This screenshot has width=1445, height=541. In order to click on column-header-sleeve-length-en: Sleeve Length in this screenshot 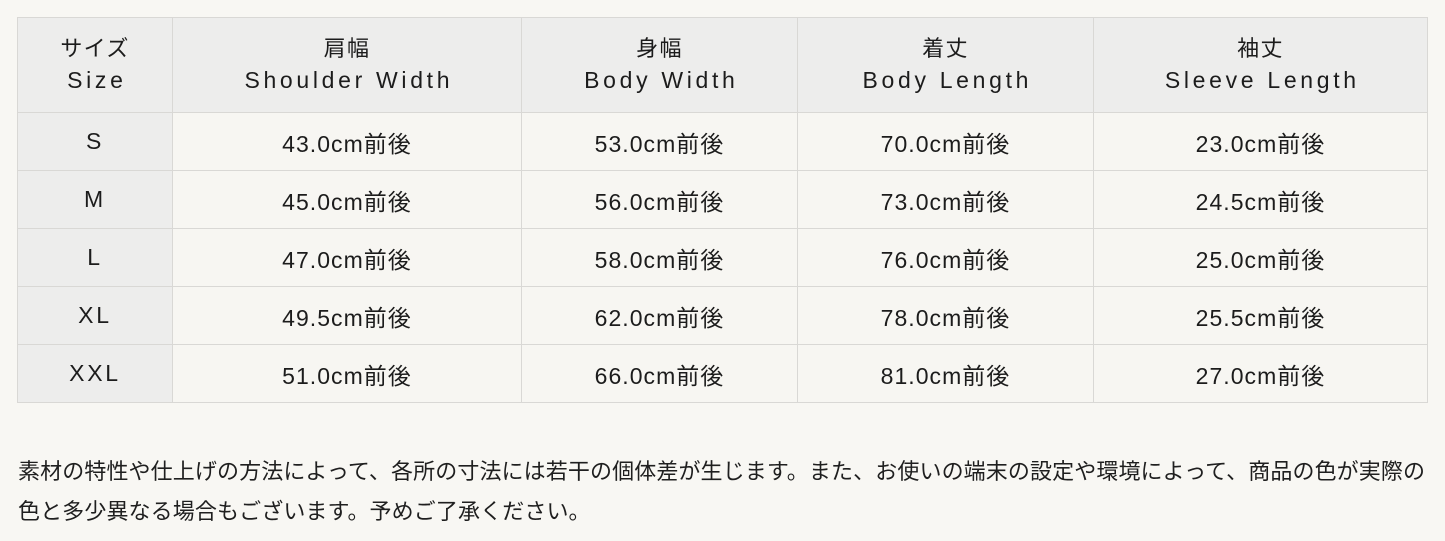, I will do `click(1262, 79)`.